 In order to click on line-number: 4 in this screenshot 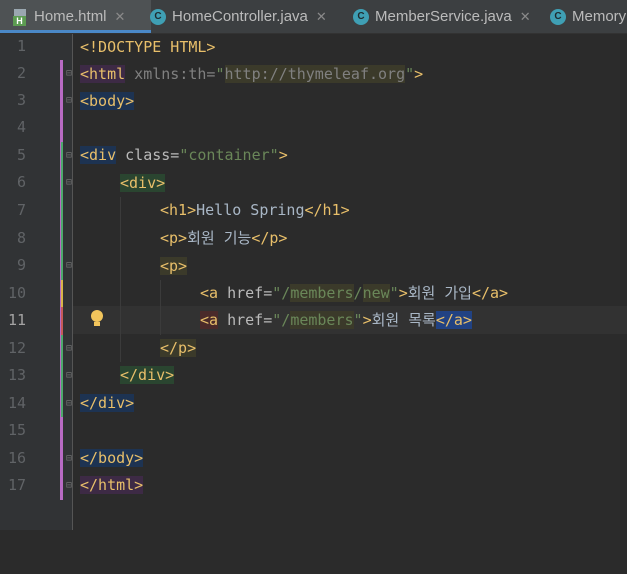, I will do `click(21, 127)`.